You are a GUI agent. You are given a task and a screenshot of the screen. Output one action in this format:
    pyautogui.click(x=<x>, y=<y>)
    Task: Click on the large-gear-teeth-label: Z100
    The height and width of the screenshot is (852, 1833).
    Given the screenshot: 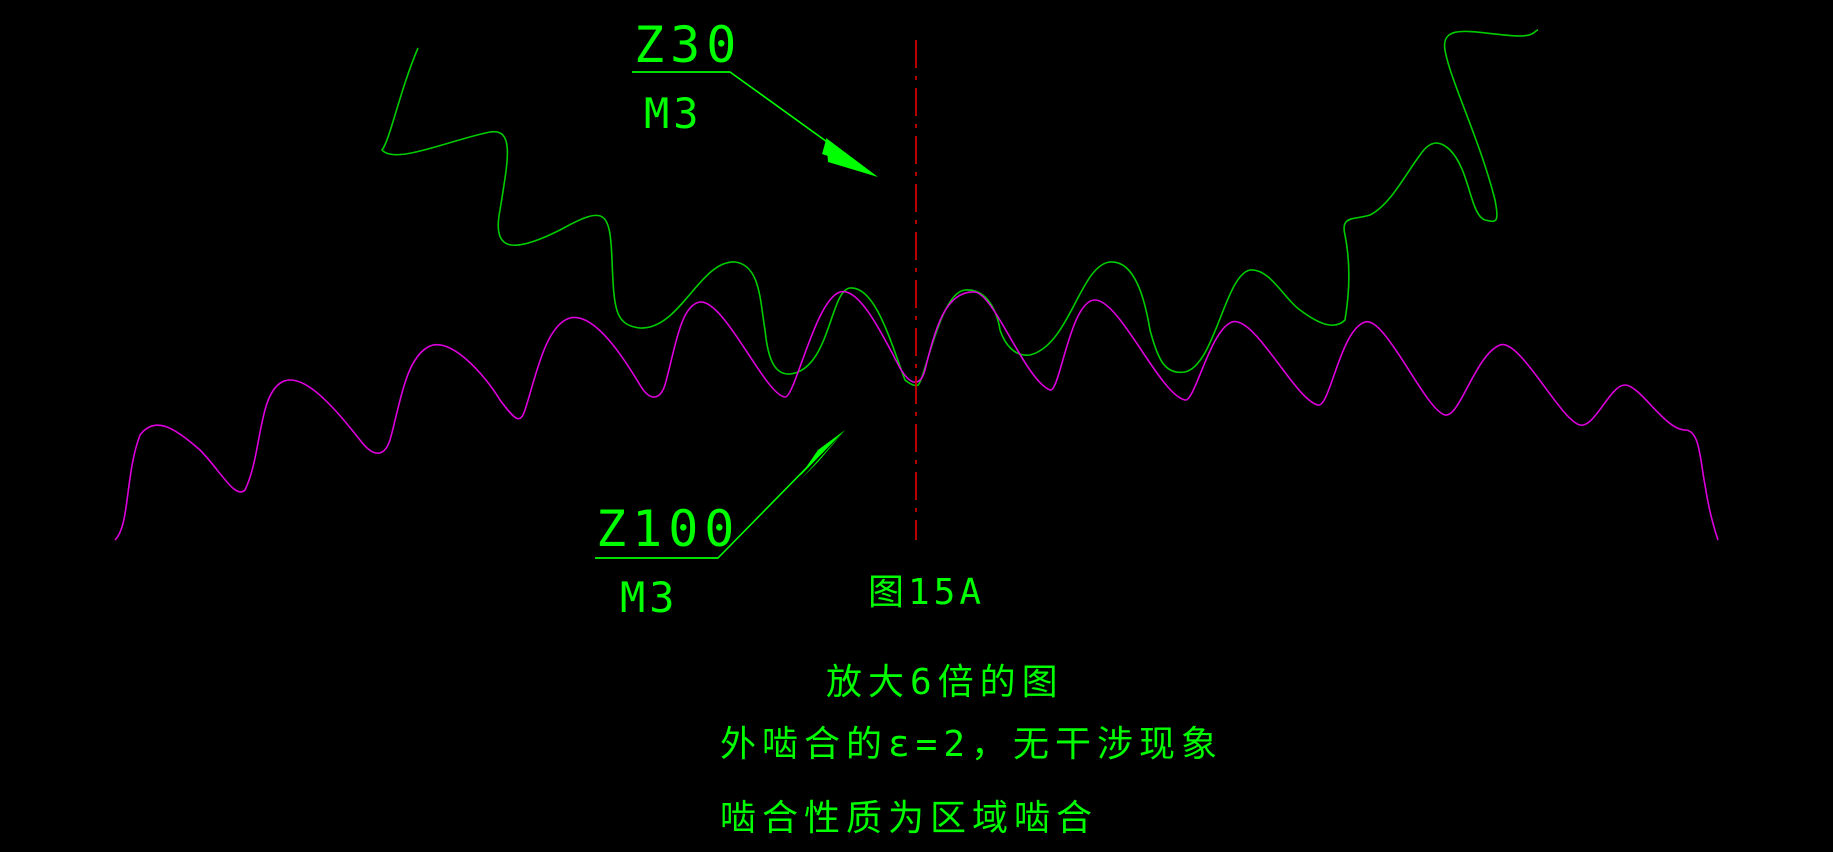 What is the action you would take?
    pyautogui.click(x=668, y=529)
    